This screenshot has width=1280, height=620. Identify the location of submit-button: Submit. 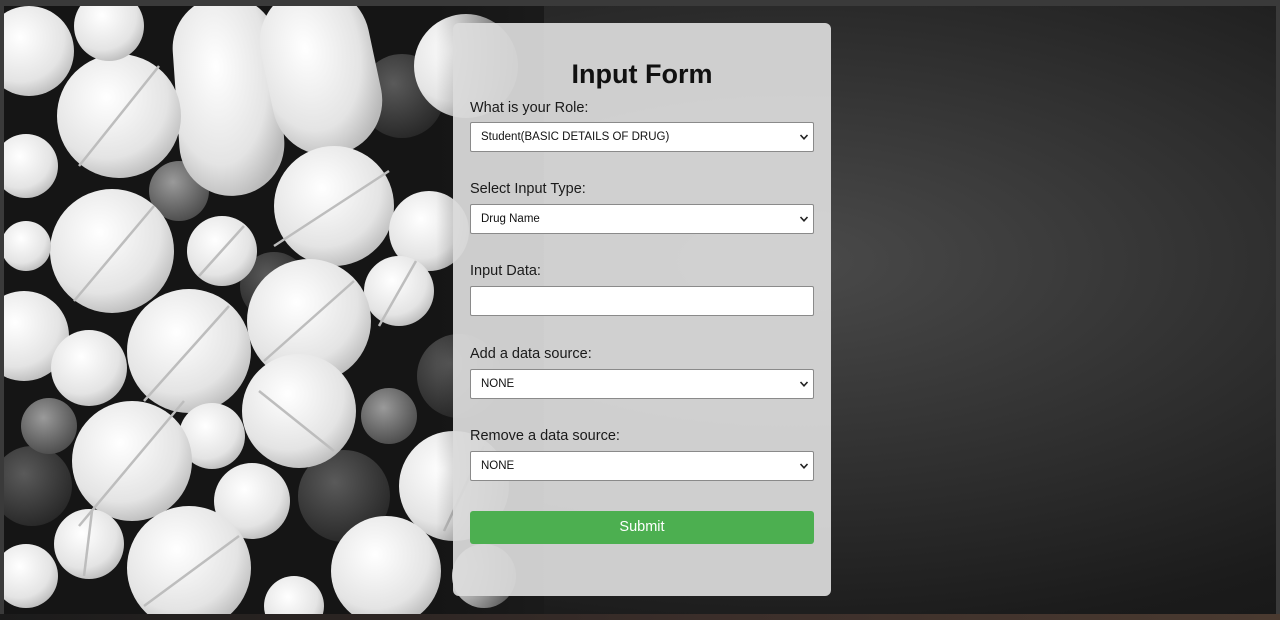
(642, 527).